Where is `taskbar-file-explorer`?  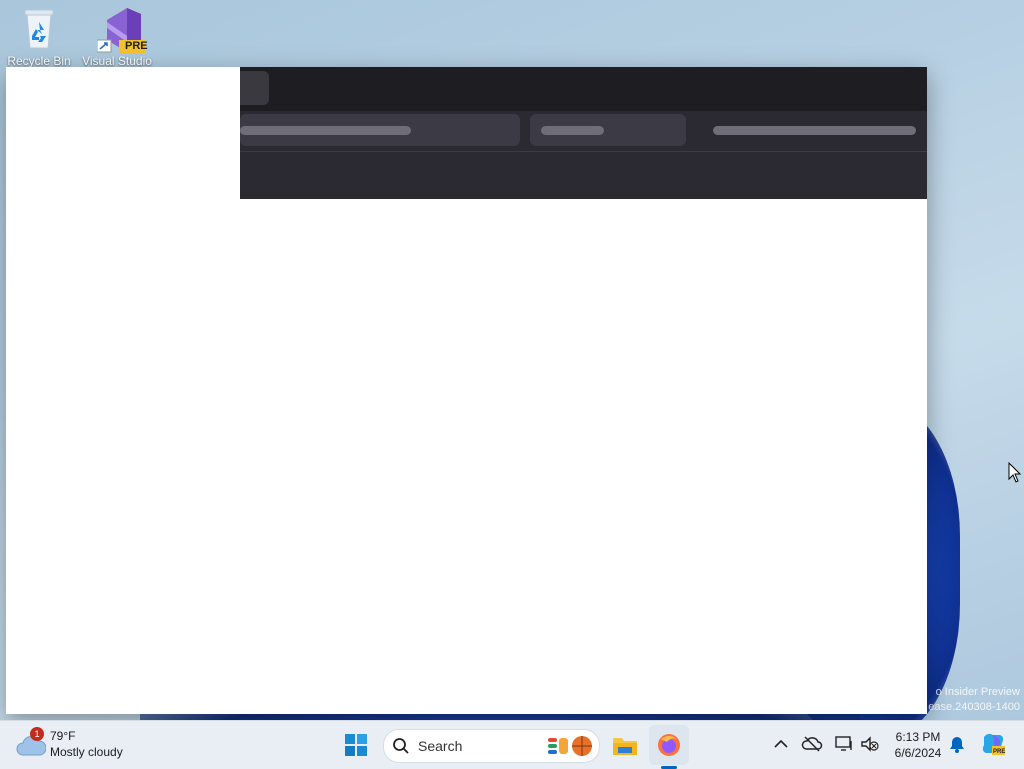 taskbar-file-explorer is located at coordinates (625, 745).